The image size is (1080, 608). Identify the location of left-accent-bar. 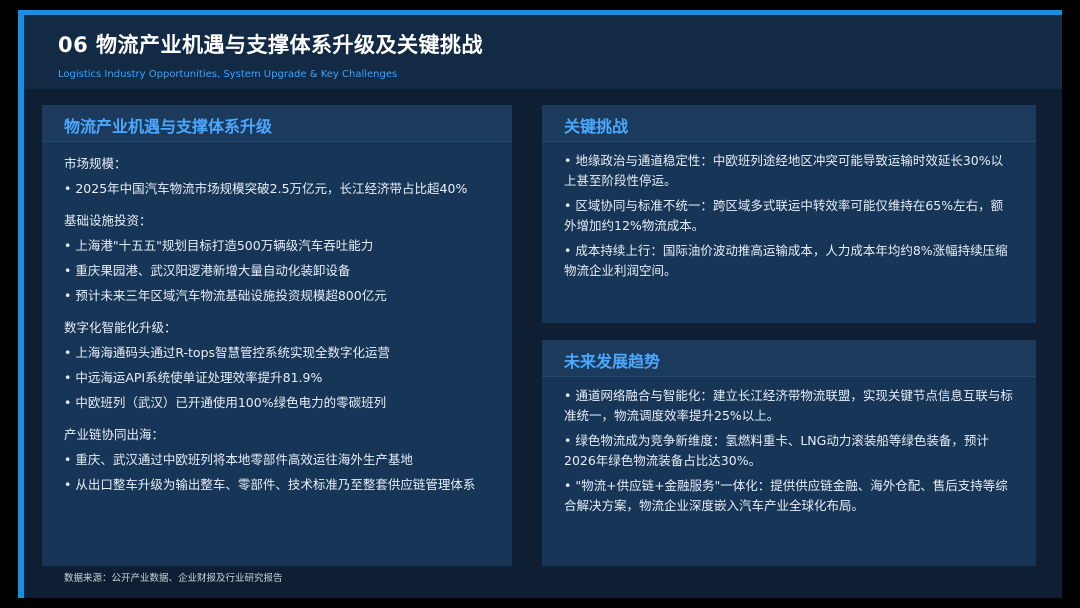
(21, 304).